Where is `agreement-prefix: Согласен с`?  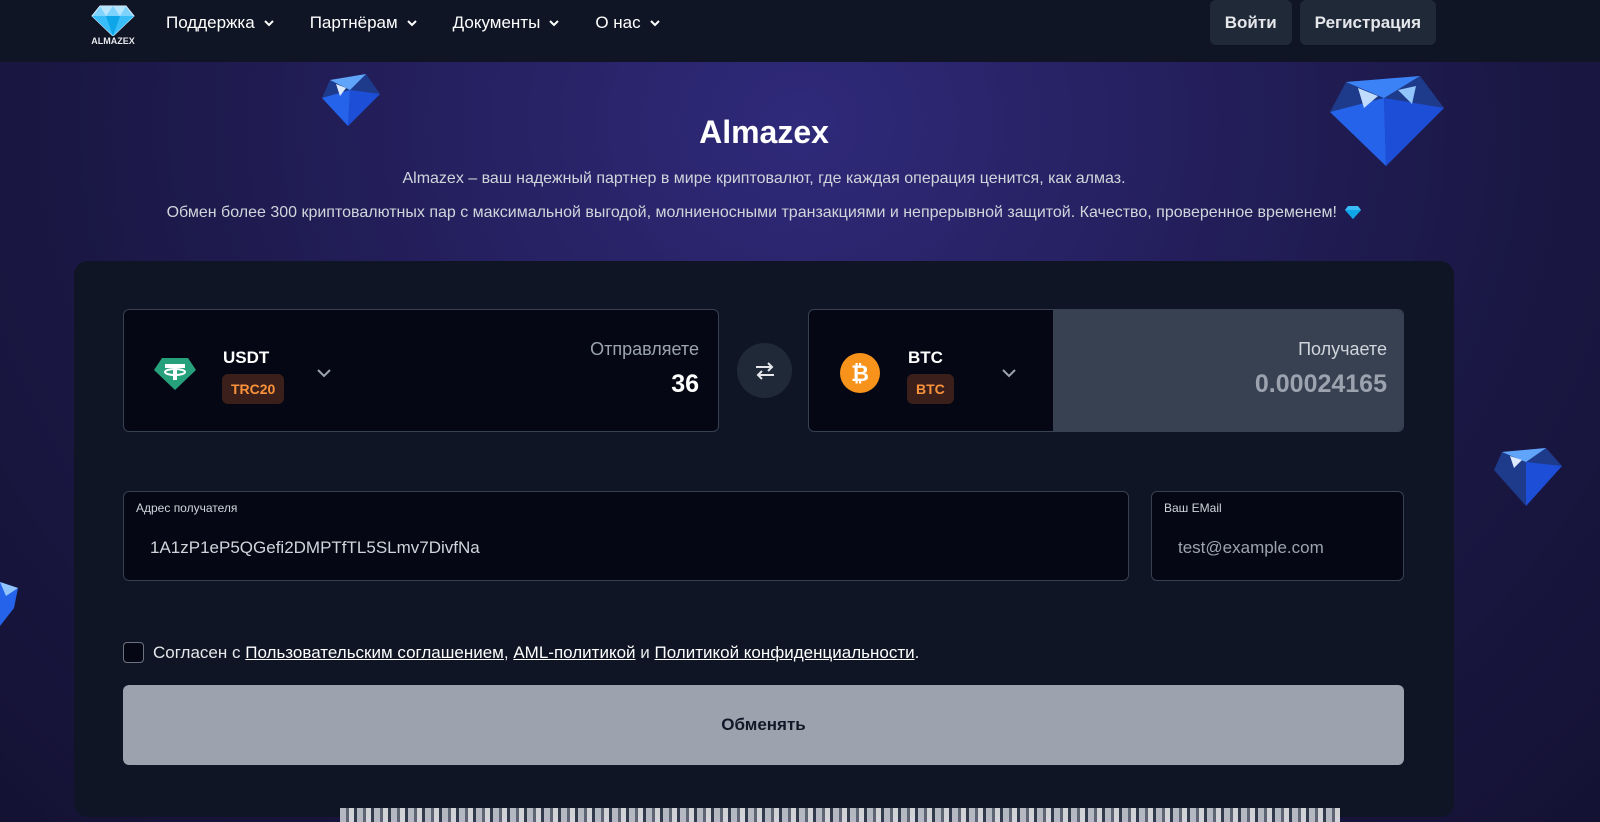 agreement-prefix: Согласен с is located at coordinates (197, 652).